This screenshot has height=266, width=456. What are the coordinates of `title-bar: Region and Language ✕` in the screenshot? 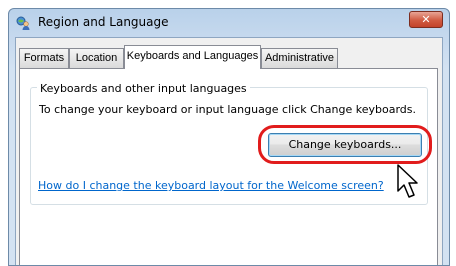 It's located at (229, 23).